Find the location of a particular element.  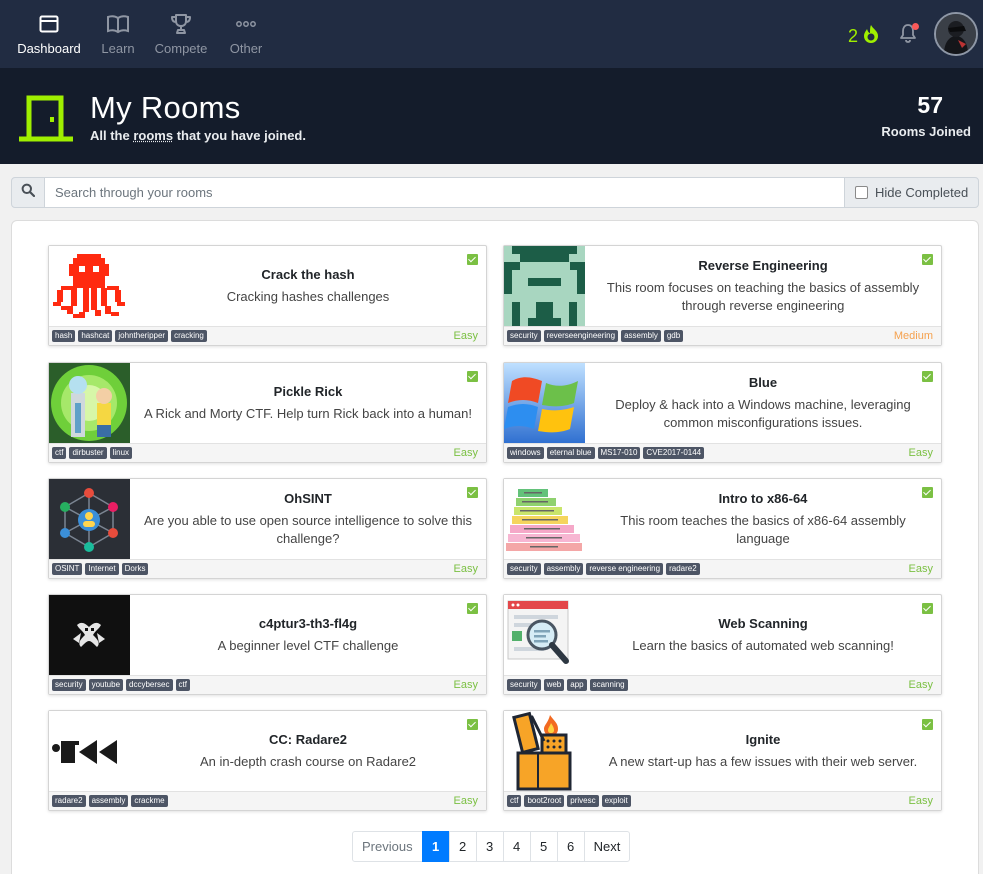

room-tag: cracking is located at coordinates (189, 336).